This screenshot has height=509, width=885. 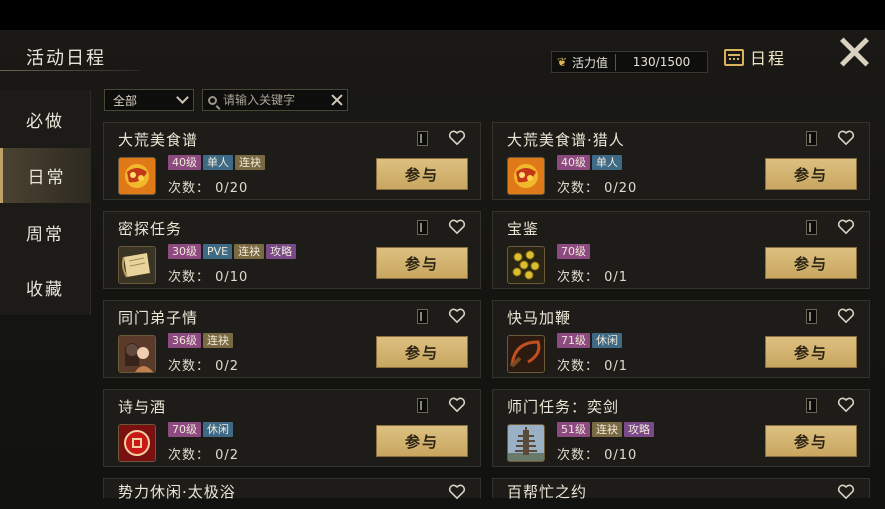 I want to click on activity-title: 势力休闲·太极浴, so click(x=177, y=492).